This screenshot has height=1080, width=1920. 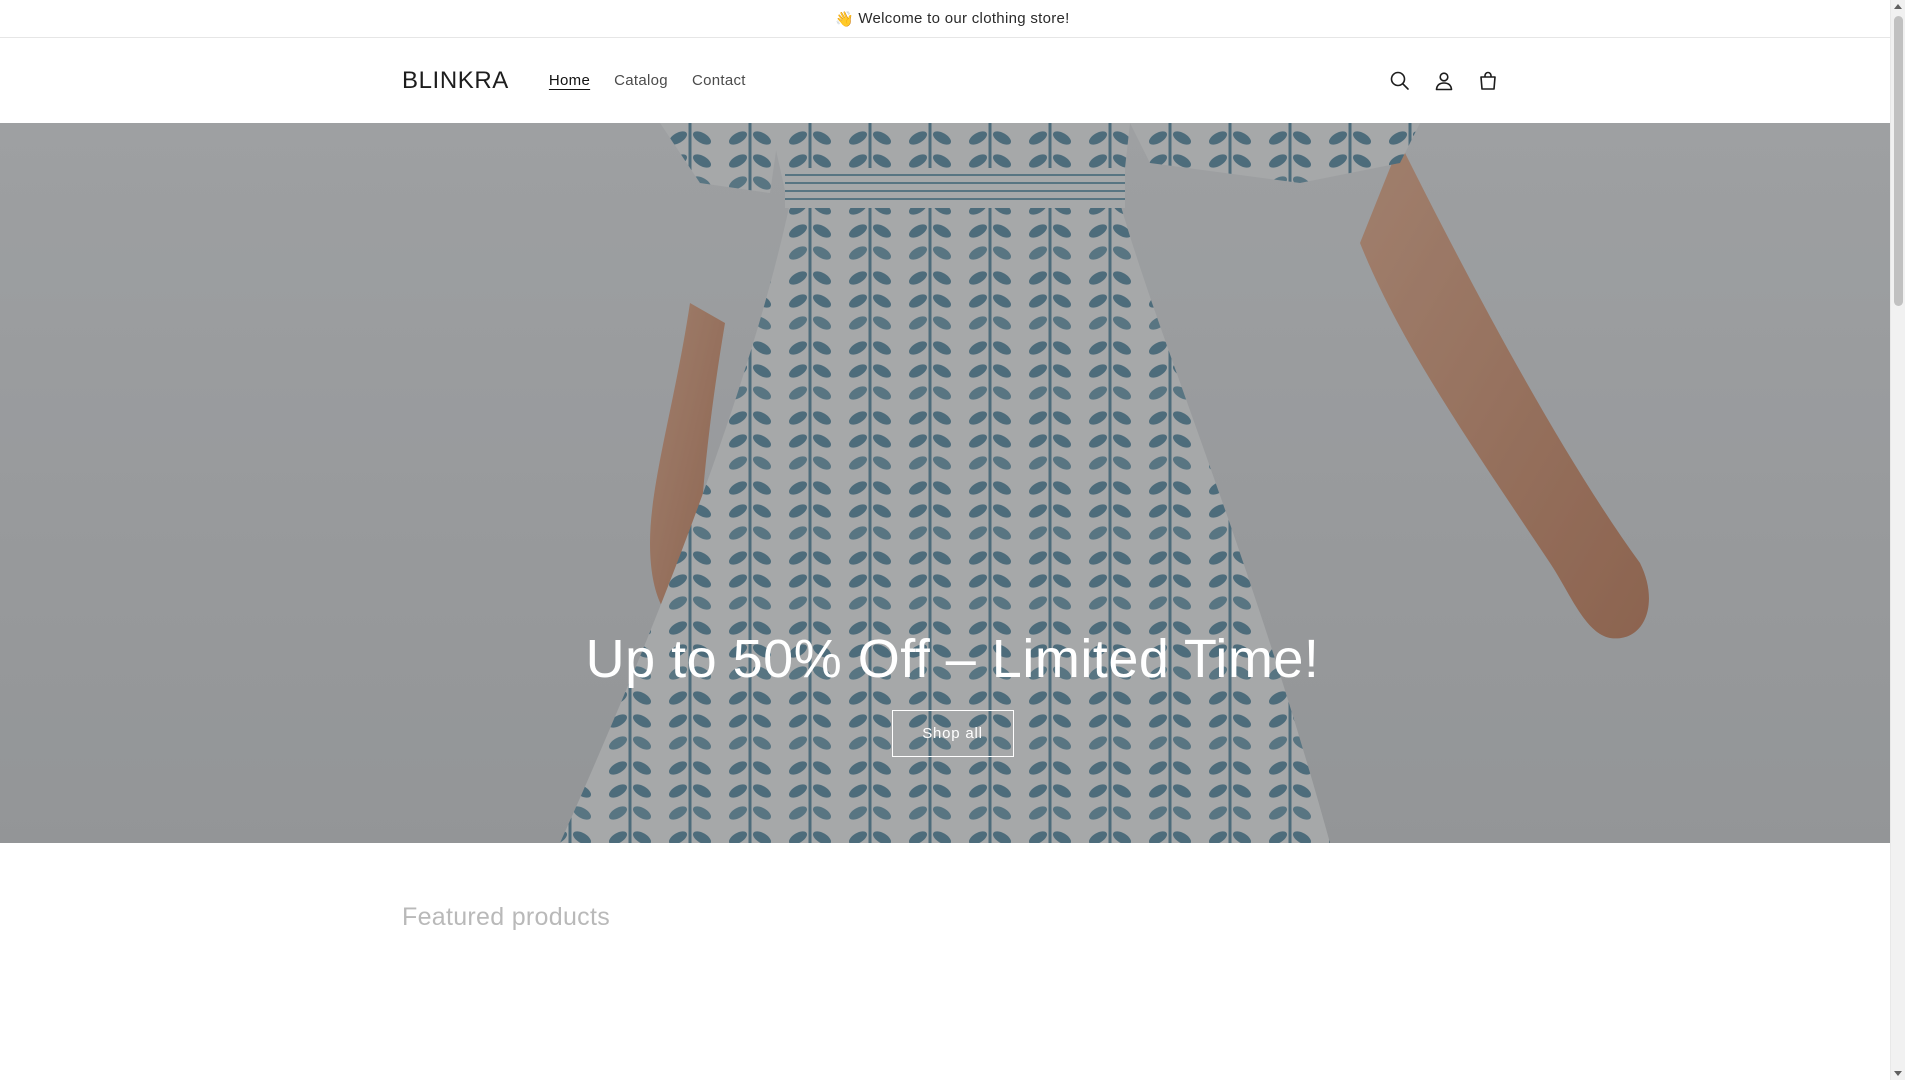 What do you see at coordinates (1488, 81) in the screenshot?
I see `cart-icon` at bounding box center [1488, 81].